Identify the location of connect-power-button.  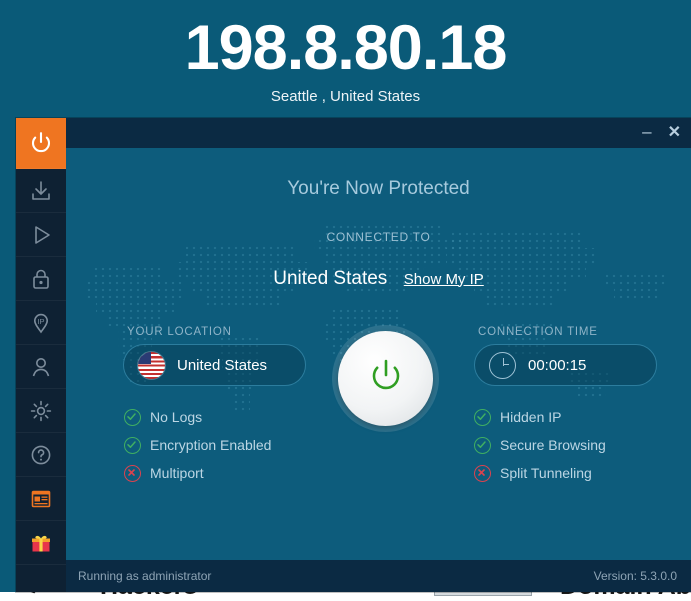
(385, 378).